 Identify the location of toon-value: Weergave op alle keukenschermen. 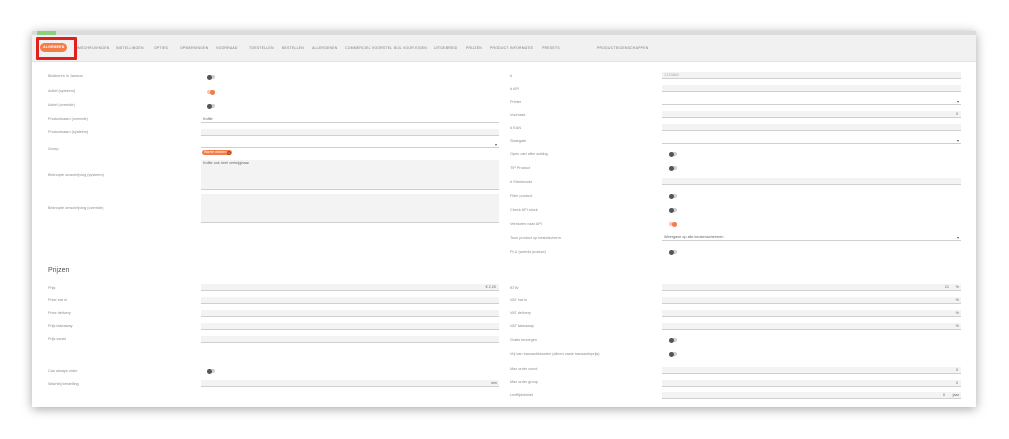
(694, 237).